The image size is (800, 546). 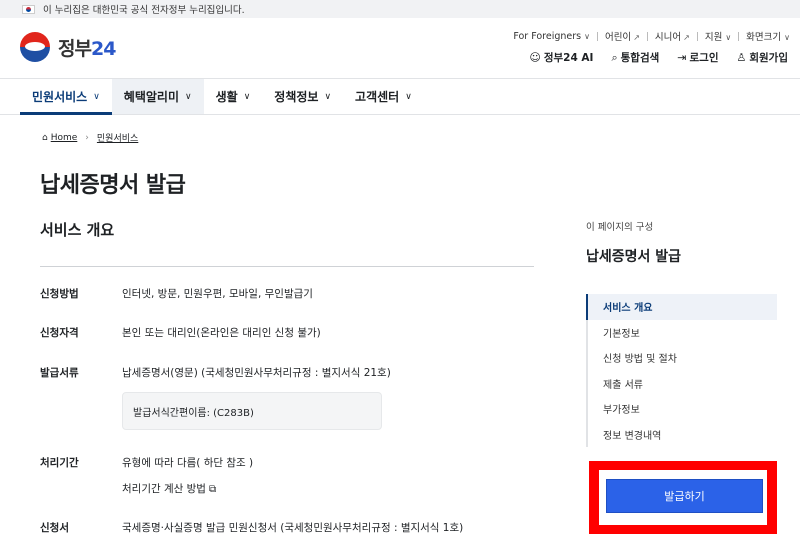 I want to click on period-calc-link: 처리기간 계산 방법 ⧉, so click(x=169, y=488).